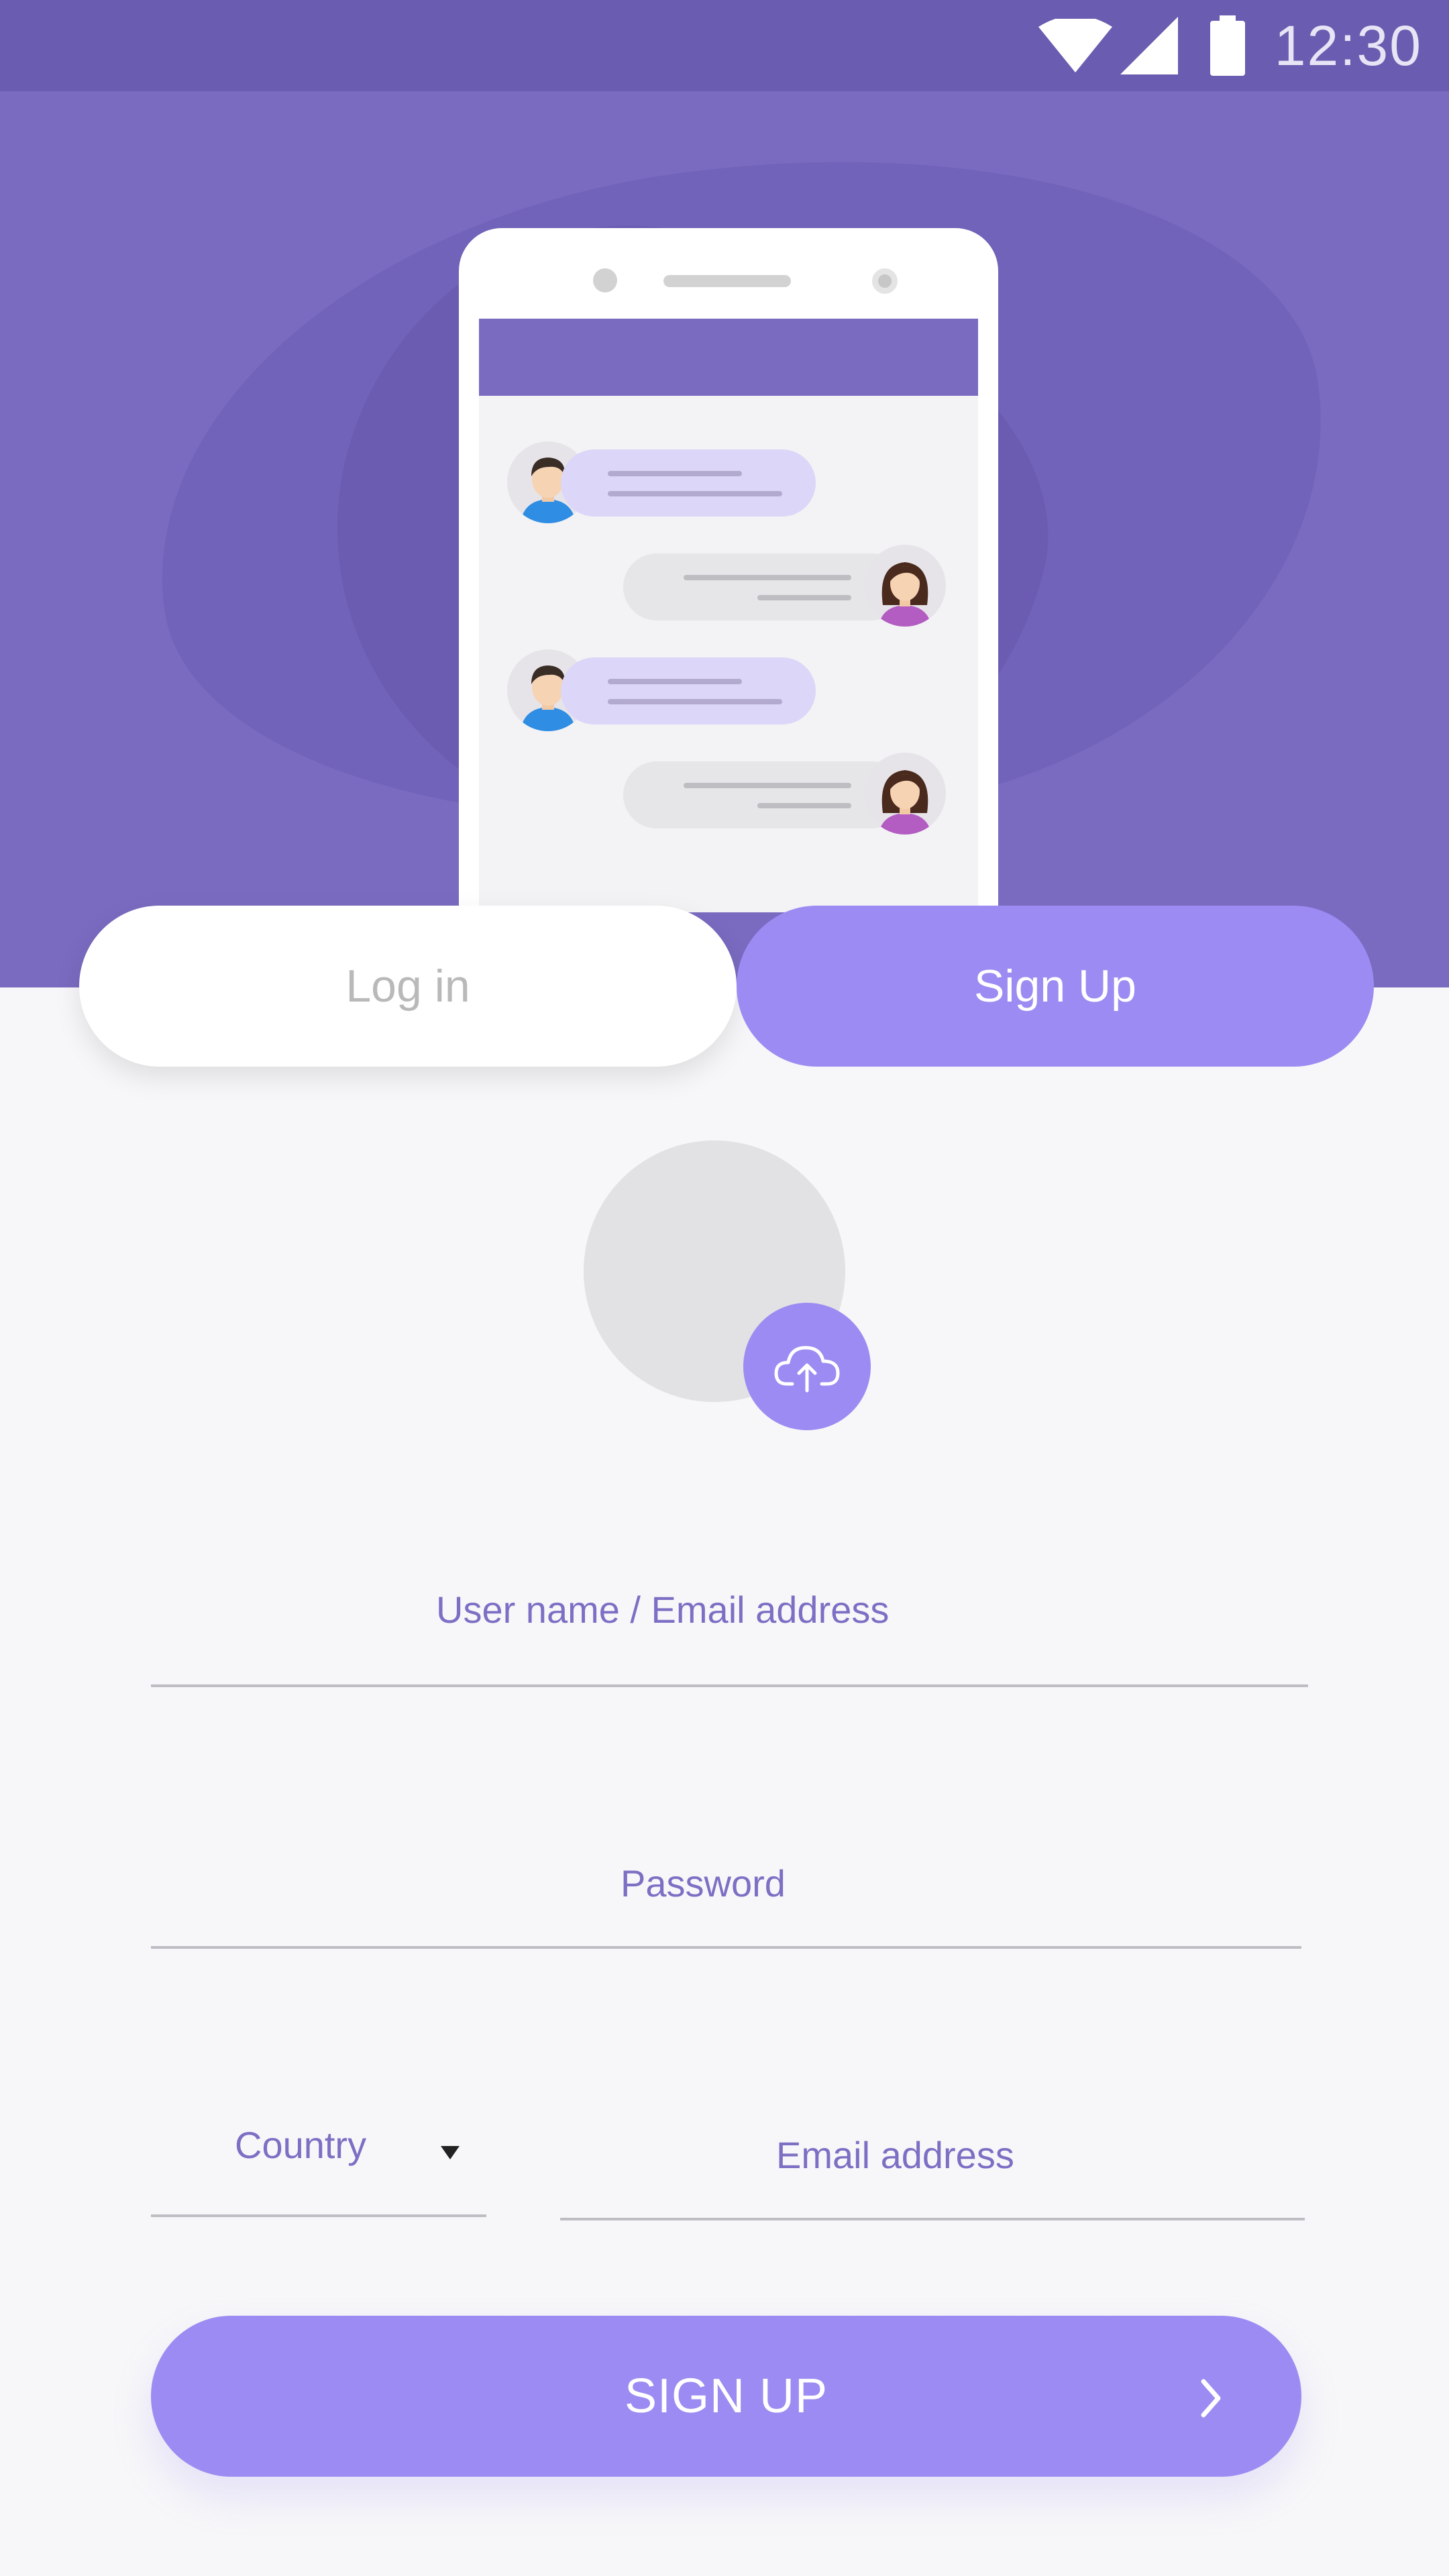 The image size is (1449, 2576). Describe the element at coordinates (728, 357) in the screenshot. I see `phone-appbar` at that location.